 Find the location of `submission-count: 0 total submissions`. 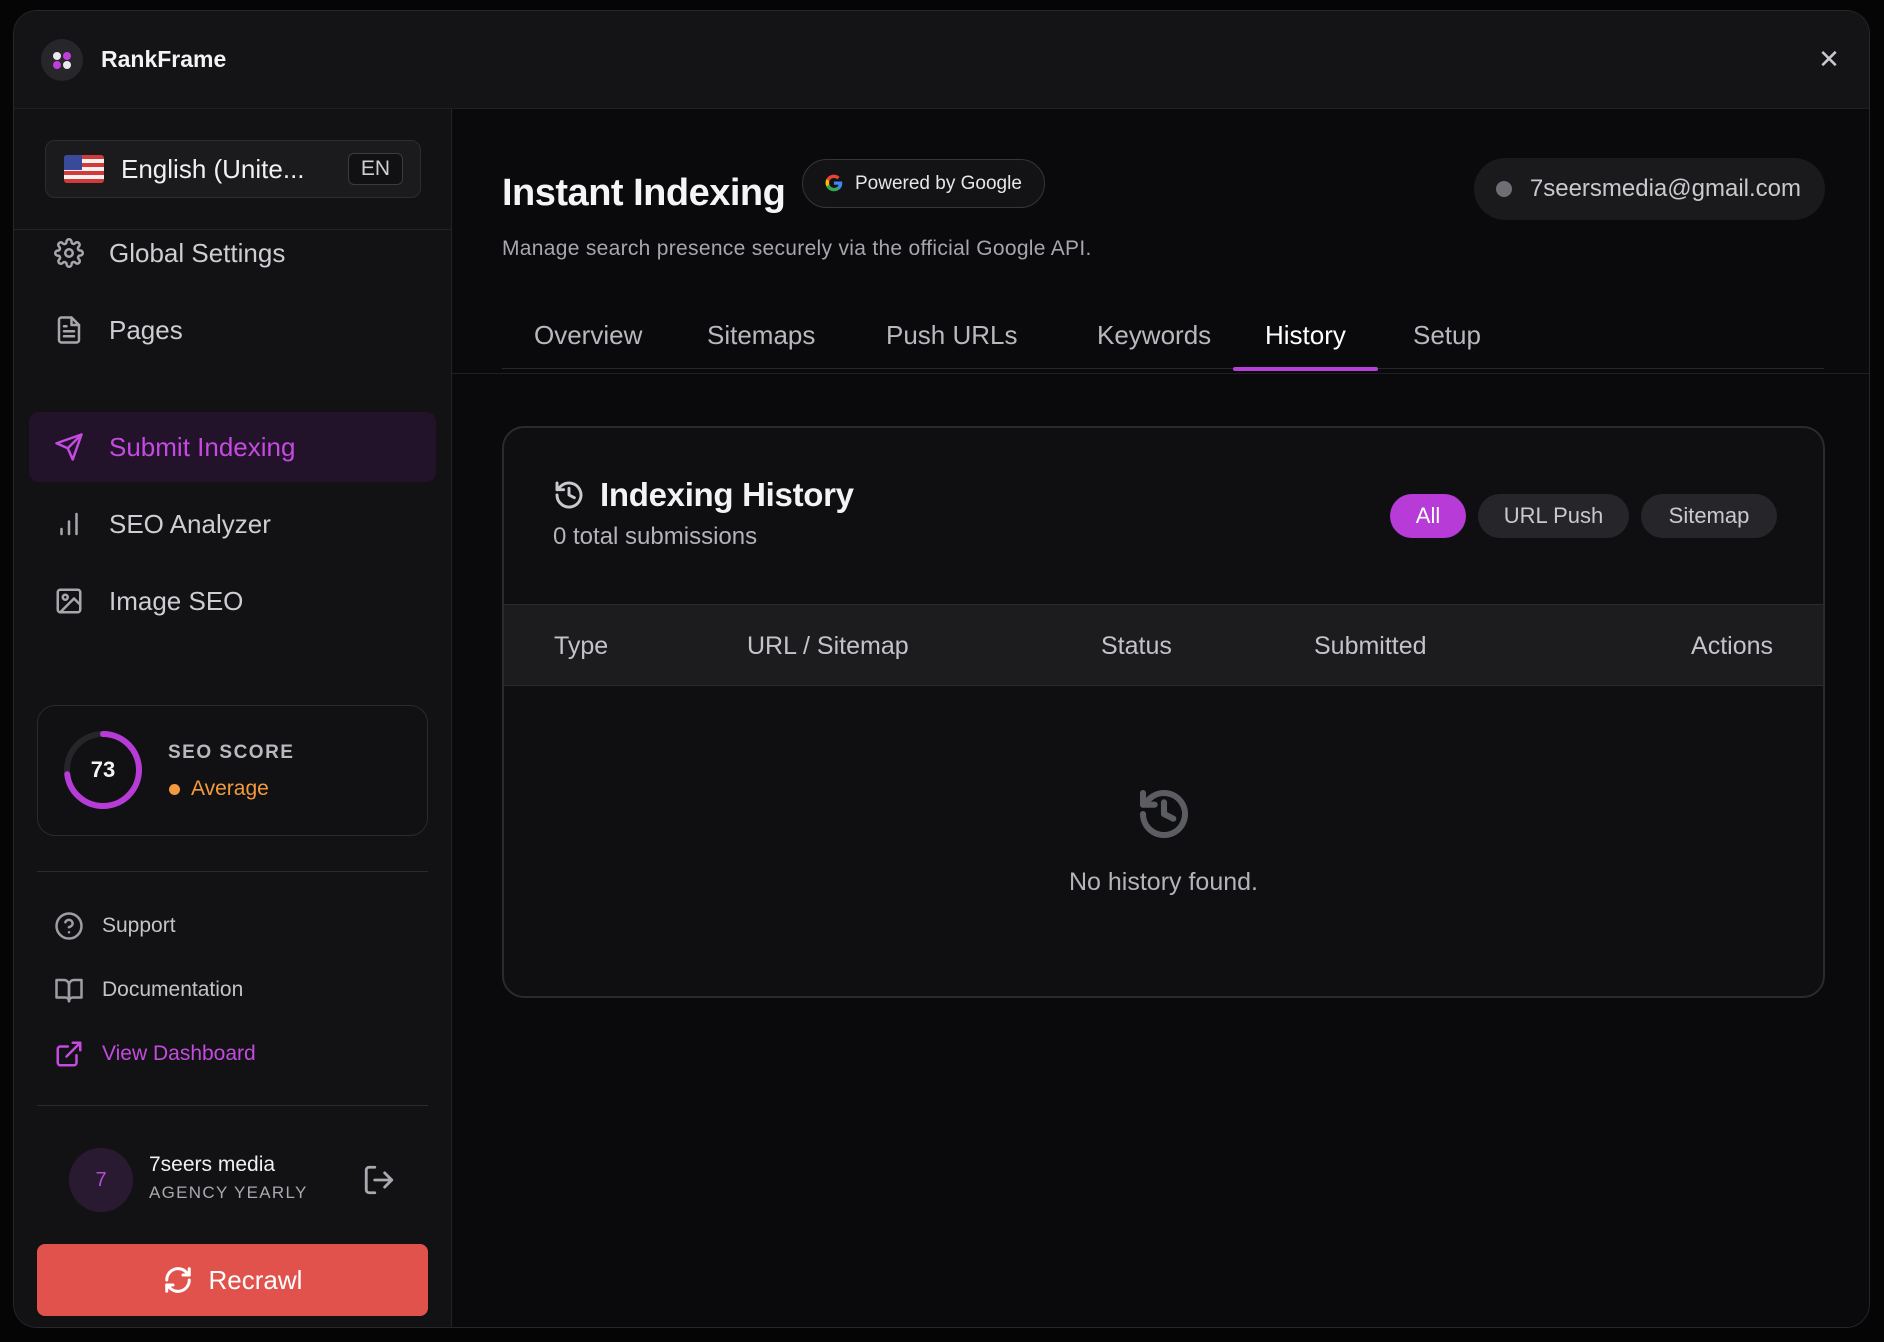

submission-count: 0 total submissions is located at coordinates (655, 536).